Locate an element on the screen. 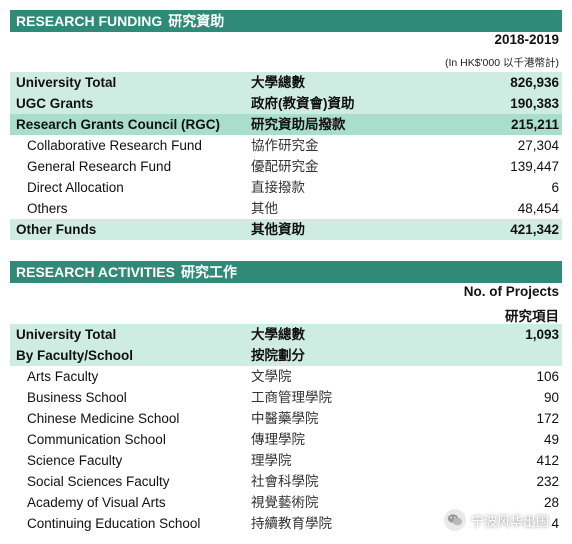 This screenshot has width=572, height=544. table-row: Arts Faculty 文學院 106 is located at coordinates (286, 376).